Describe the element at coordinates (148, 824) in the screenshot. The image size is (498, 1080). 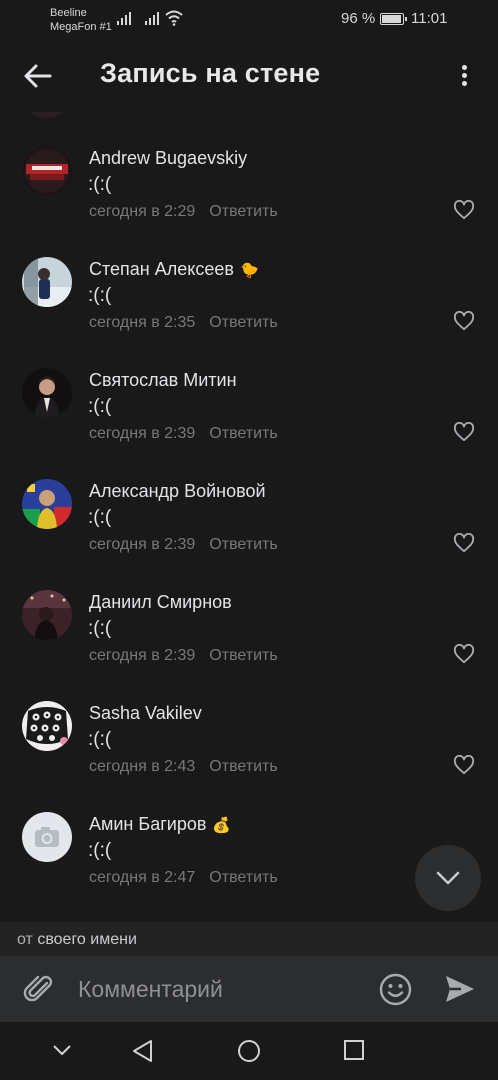
I see `author-name: Амин Багиров` at that location.